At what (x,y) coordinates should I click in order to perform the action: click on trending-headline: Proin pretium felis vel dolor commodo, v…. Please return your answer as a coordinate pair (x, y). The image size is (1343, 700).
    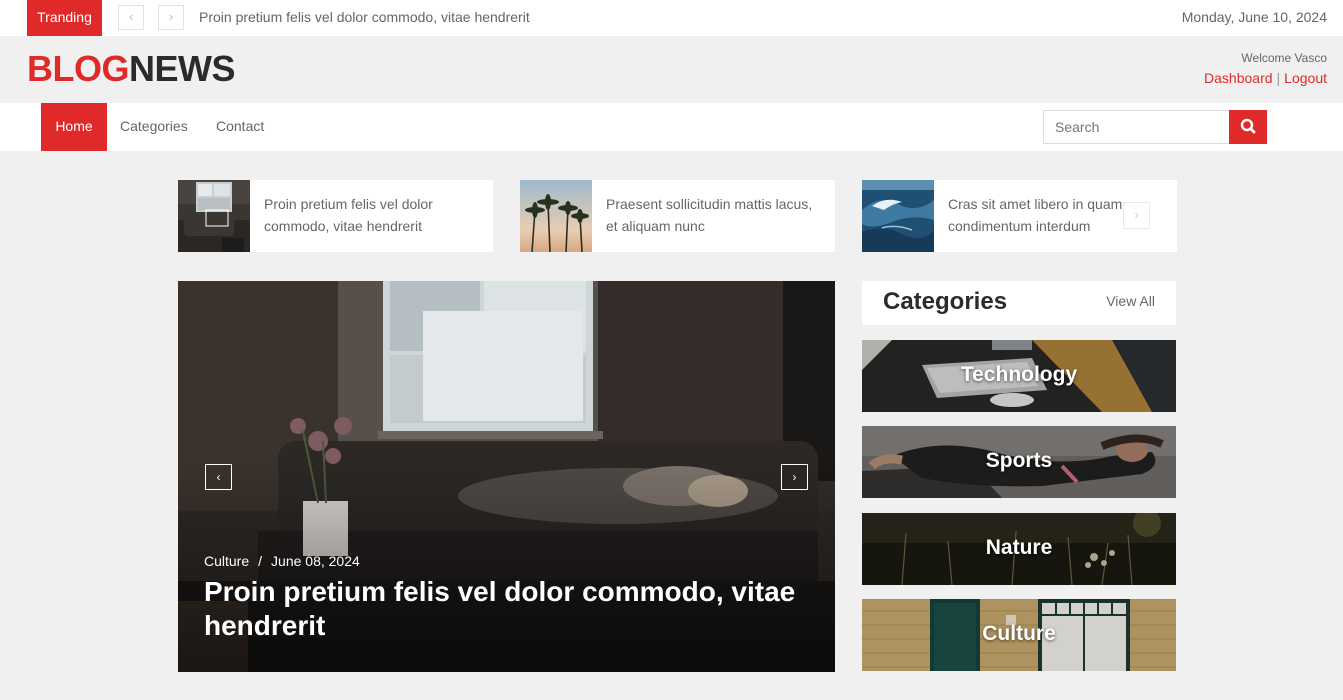
    Looking at the image, I should click on (364, 17).